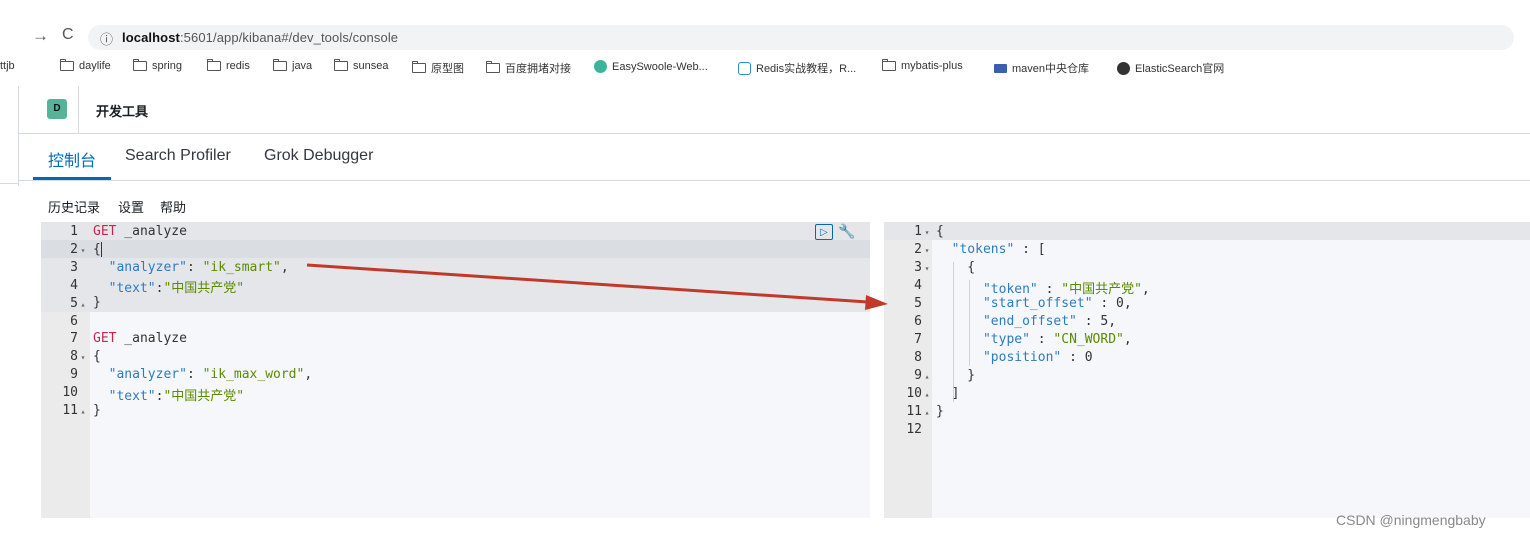 Image resolution: width=1530 pixels, height=540 pixels. Describe the element at coordinates (597, 286) in the screenshot. I see `annotation-arrow` at that location.